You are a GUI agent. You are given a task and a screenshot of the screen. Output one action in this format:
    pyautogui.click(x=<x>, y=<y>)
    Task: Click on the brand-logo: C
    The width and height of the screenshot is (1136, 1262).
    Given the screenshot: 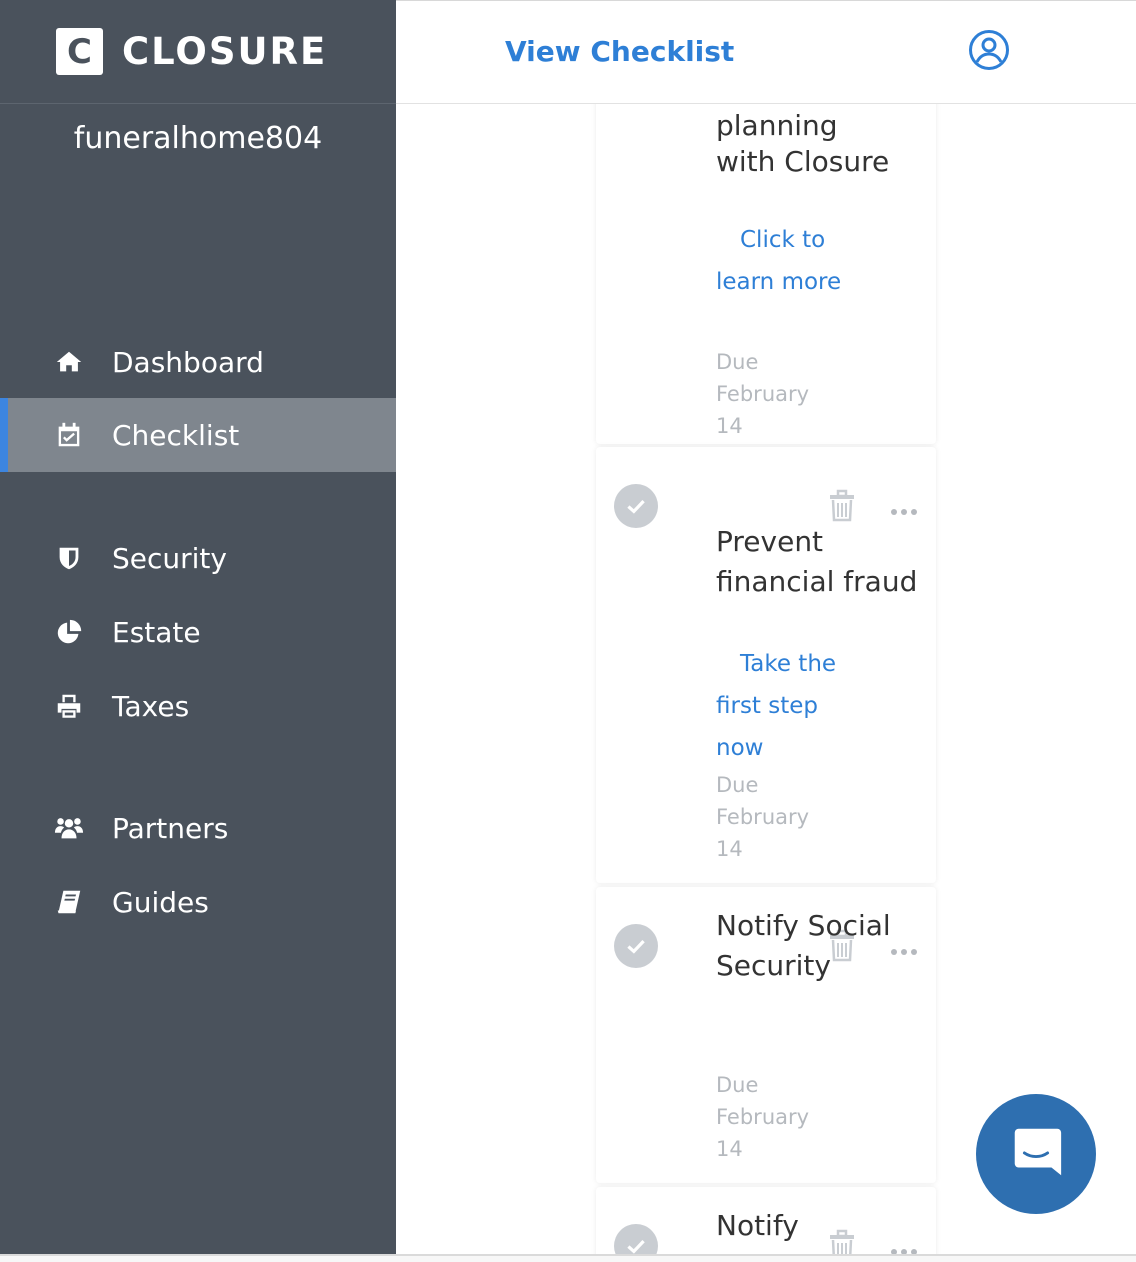 What is the action you would take?
    pyautogui.click(x=79, y=51)
    